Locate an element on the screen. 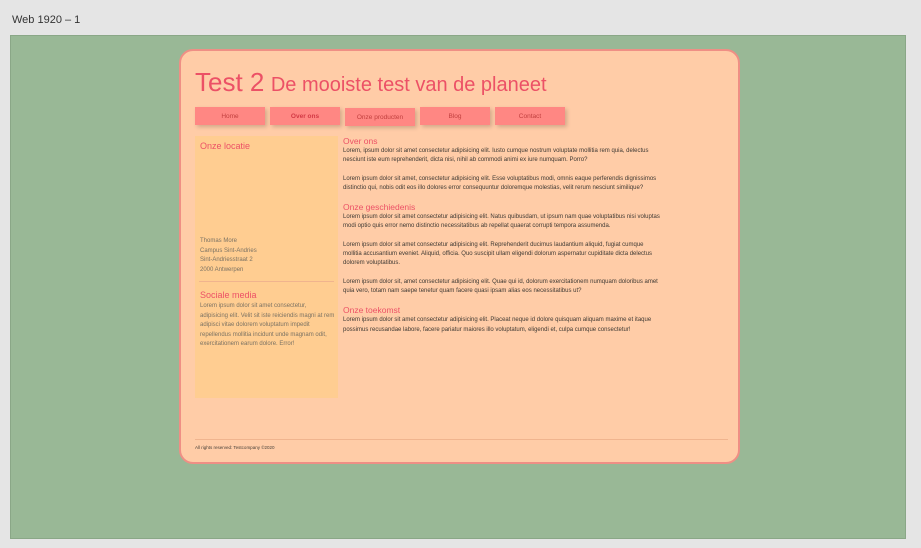 The height and width of the screenshot is (548, 921). social-heading: Sociale media is located at coordinates (228, 295).